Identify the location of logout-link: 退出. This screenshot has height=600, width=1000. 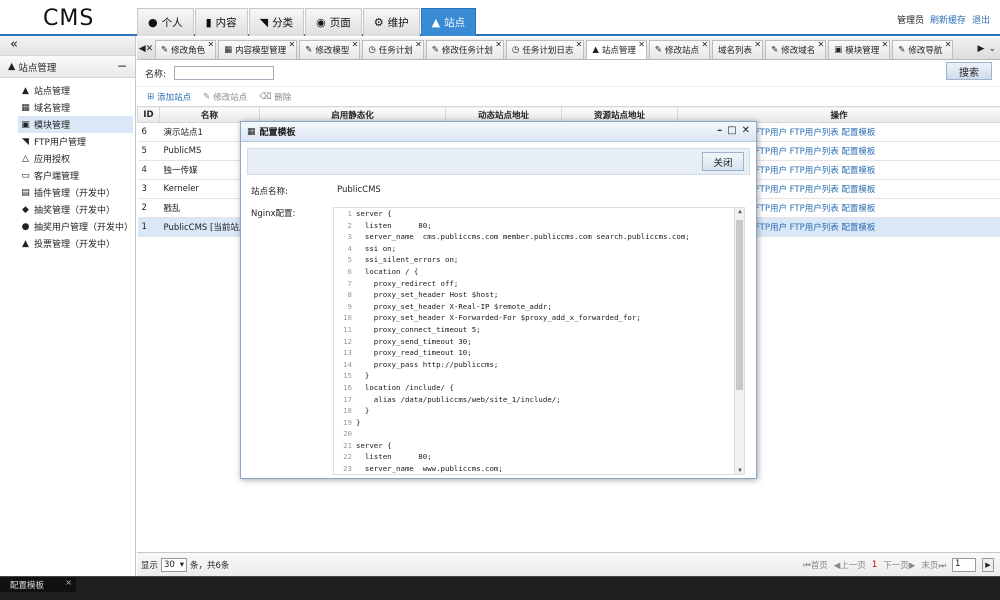
(981, 19).